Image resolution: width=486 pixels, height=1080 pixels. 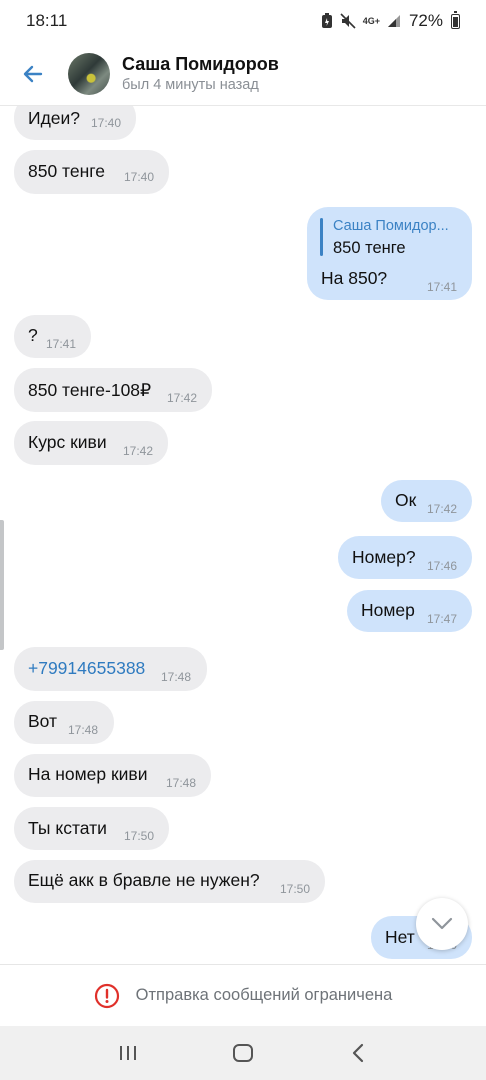 What do you see at coordinates (426, 501) in the screenshot?
I see `message-bubble: Ок 17:42` at bounding box center [426, 501].